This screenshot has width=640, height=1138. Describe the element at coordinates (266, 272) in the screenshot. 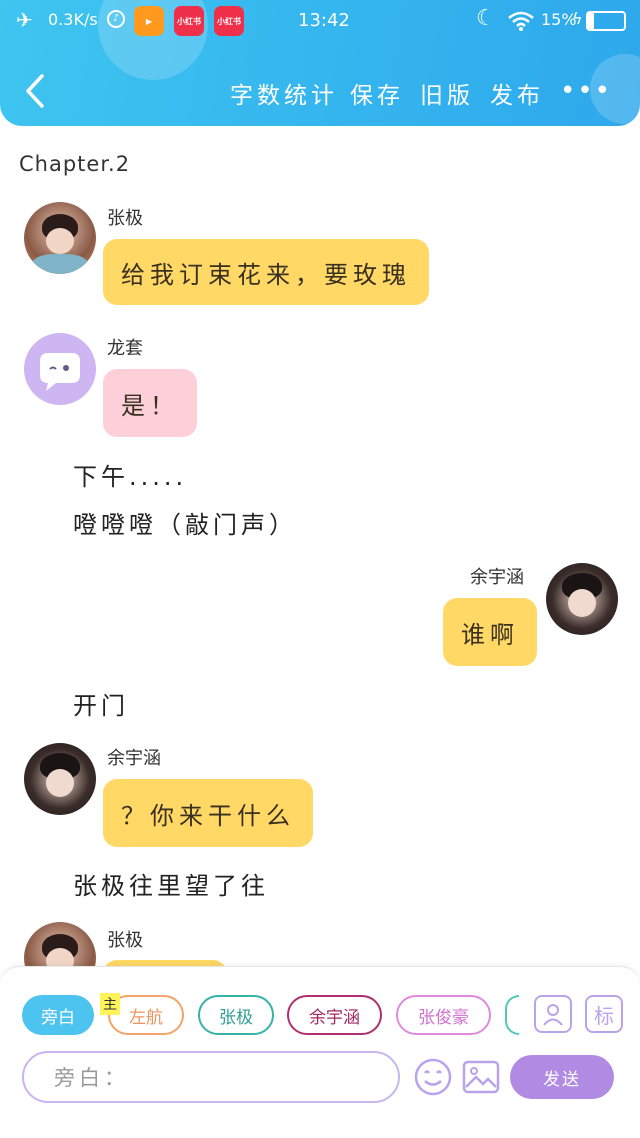

I see `message-bubble: 给我订束花来，要玫瑰` at that location.